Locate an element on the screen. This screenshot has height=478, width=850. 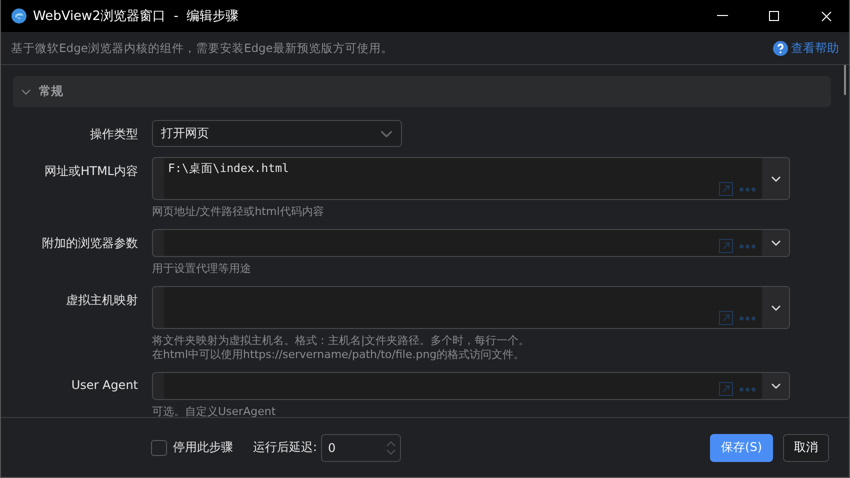
help-icon is located at coordinates (780, 48).